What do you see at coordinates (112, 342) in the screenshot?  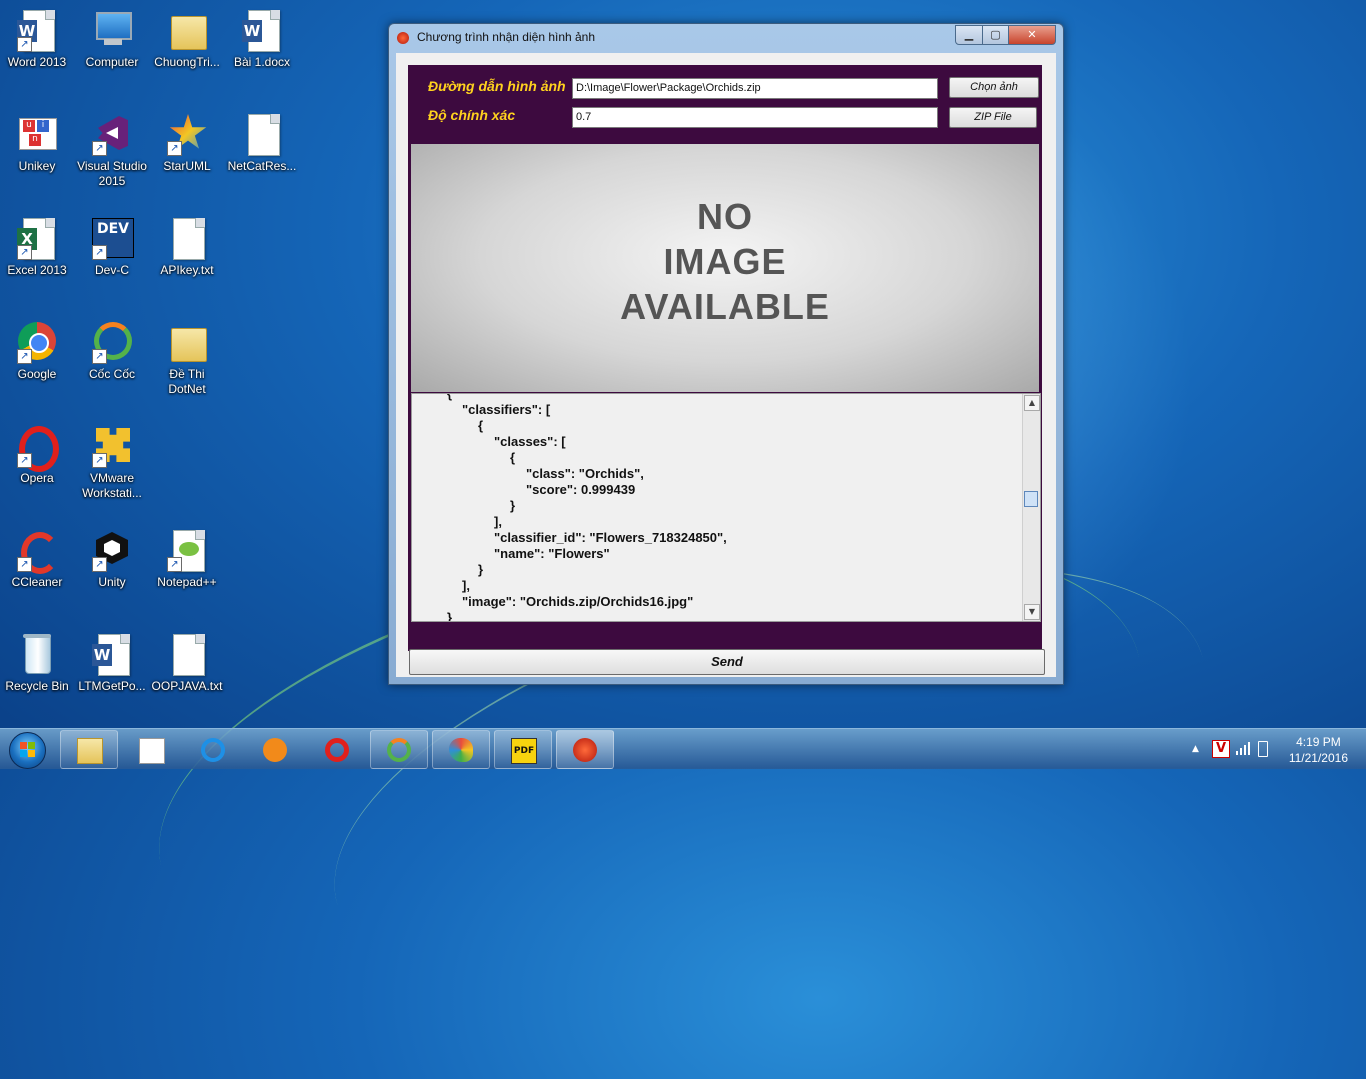 I see `coccoc-icon: ↗` at bounding box center [112, 342].